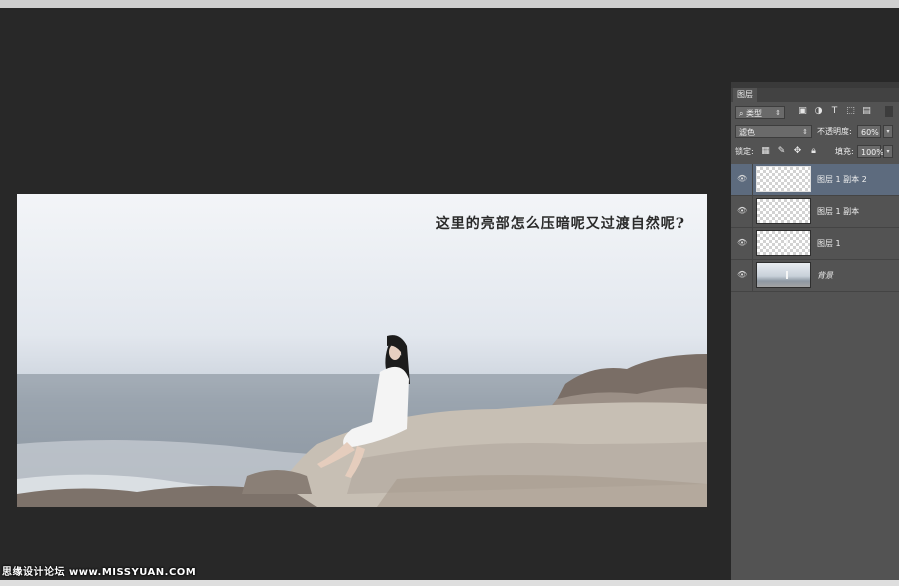 Image resolution: width=899 pixels, height=586 pixels. I want to click on shape-filter-icon: ⬚, so click(850, 111).